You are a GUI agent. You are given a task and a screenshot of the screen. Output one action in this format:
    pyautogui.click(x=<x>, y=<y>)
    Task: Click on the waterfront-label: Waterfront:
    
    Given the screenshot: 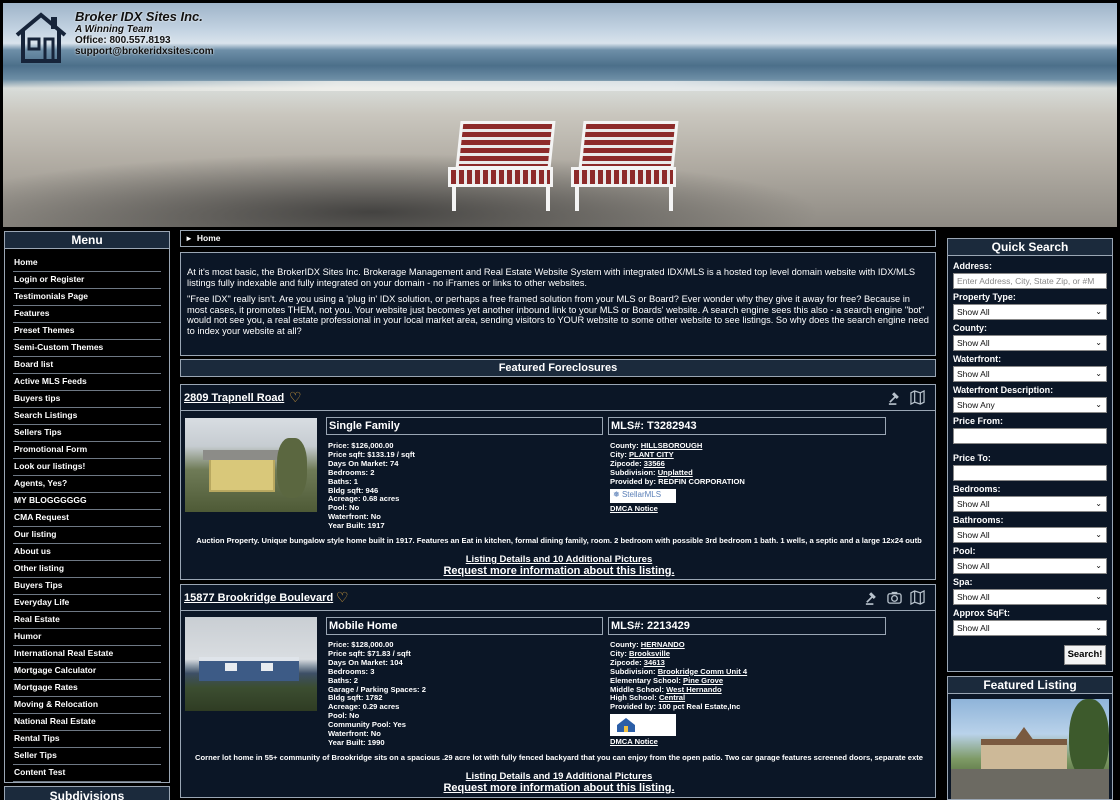 What is the action you would take?
    pyautogui.click(x=977, y=359)
    